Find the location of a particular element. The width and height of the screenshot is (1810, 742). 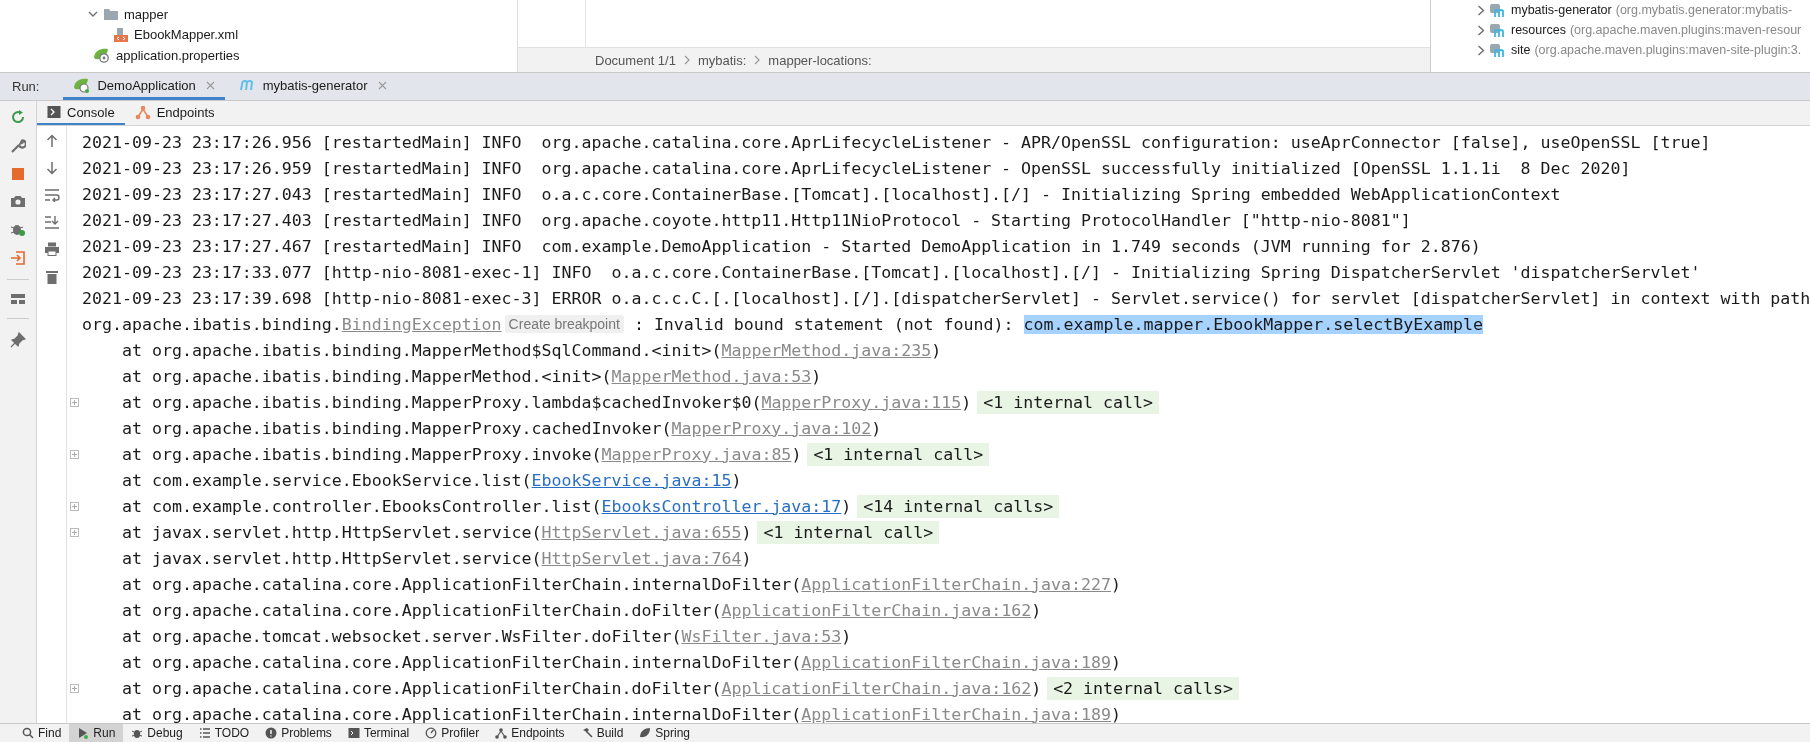

exit-icon is located at coordinates (18, 258).